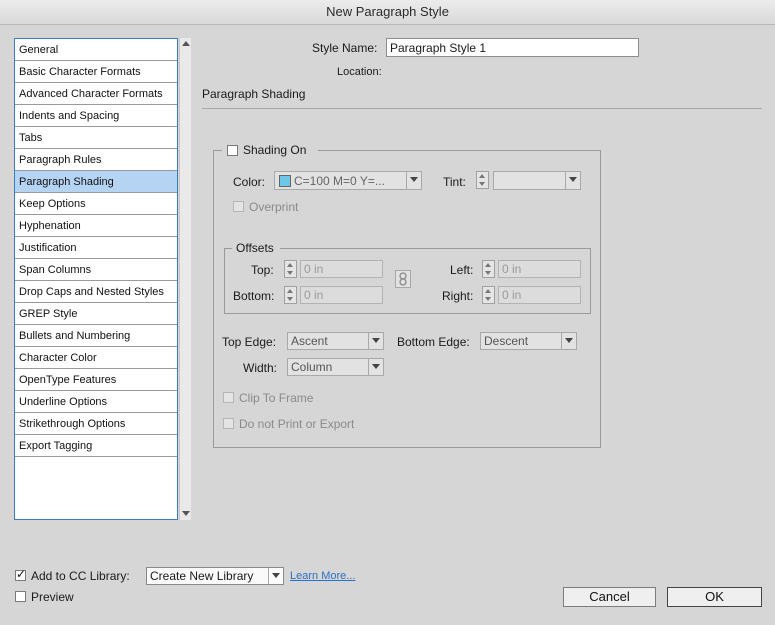 The width and height of the screenshot is (775, 625). Describe the element at coordinates (96, 204) in the screenshot. I see `category-item: Keep Options` at that location.